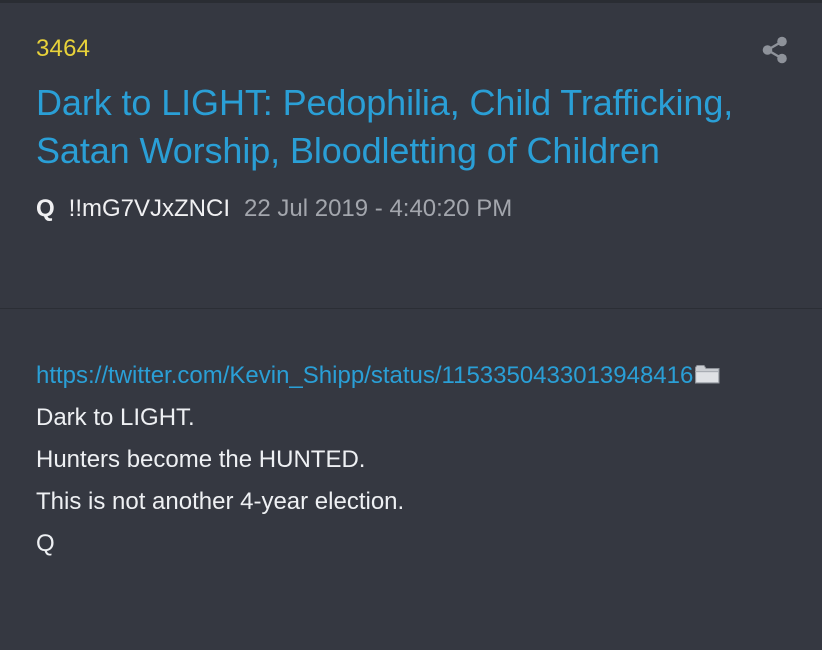 The height and width of the screenshot is (650, 822). Describe the element at coordinates (220, 501) in the screenshot. I see `post-text-line: This is not another 4-year election.` at that location.